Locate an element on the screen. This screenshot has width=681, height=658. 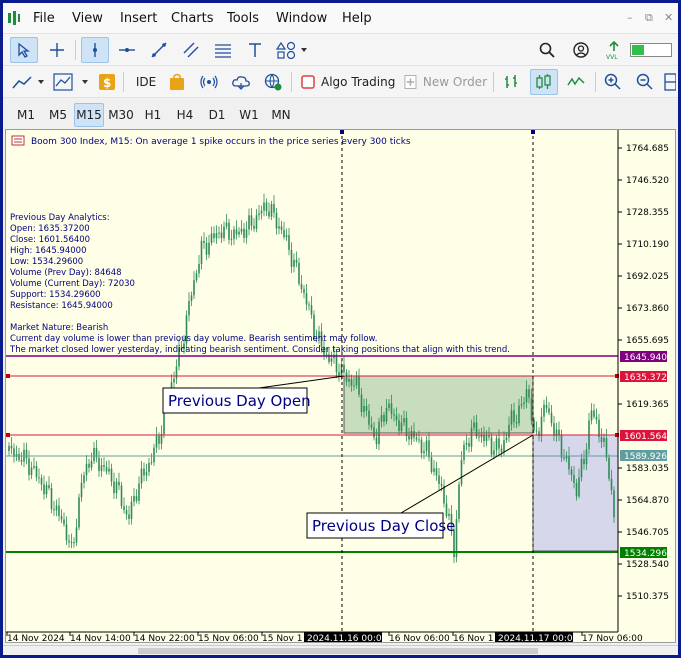
menu-tools: Tools is located at coordinates (243, 18).